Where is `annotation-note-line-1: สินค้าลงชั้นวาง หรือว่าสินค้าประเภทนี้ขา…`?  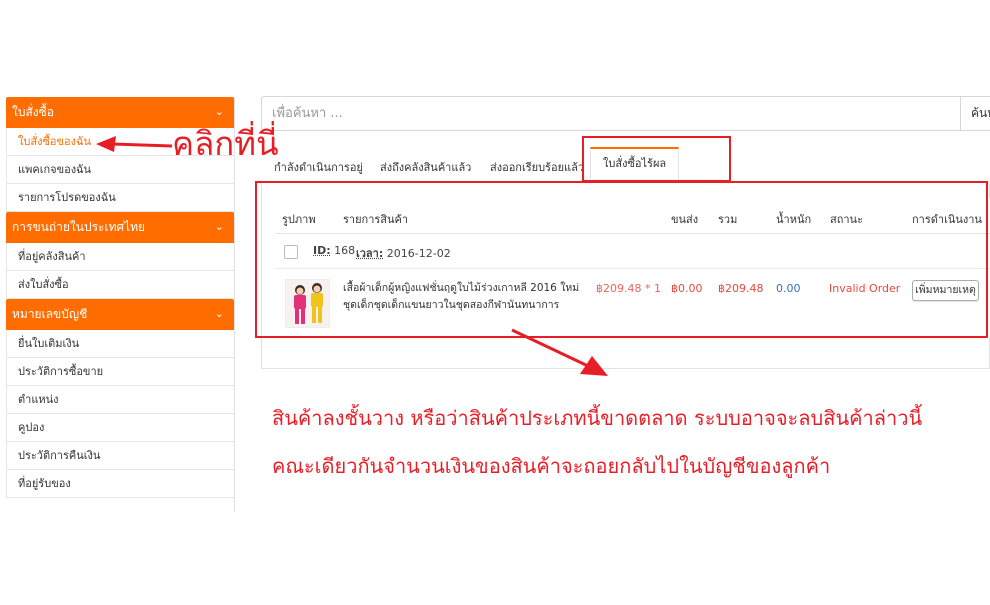 annotation-note-line-1: สินค้าลงชั้นวาง หรือว่าสินค้าประเภทนี้ขา… is located at coordinates (597, 418).